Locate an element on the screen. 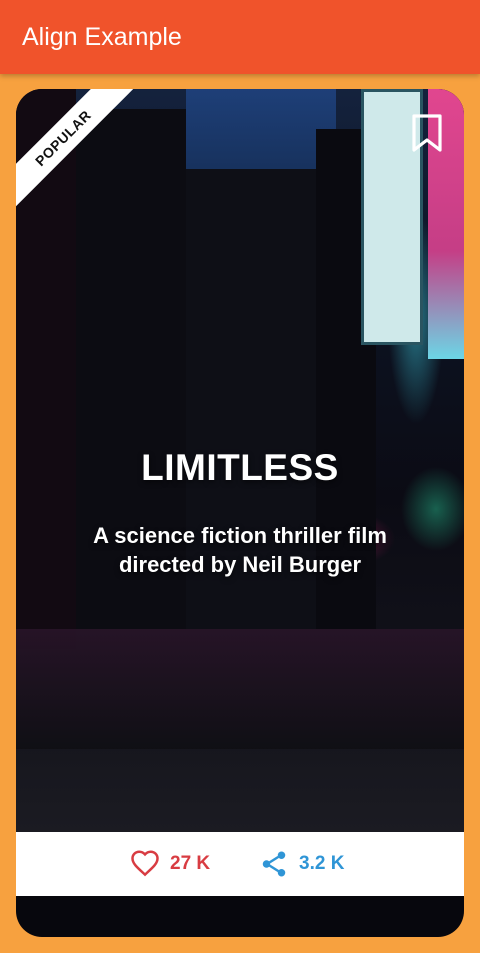 The image size is (480, 953). card-action-bar: 27 K 3.2 K is located at coordinates (240, 864).